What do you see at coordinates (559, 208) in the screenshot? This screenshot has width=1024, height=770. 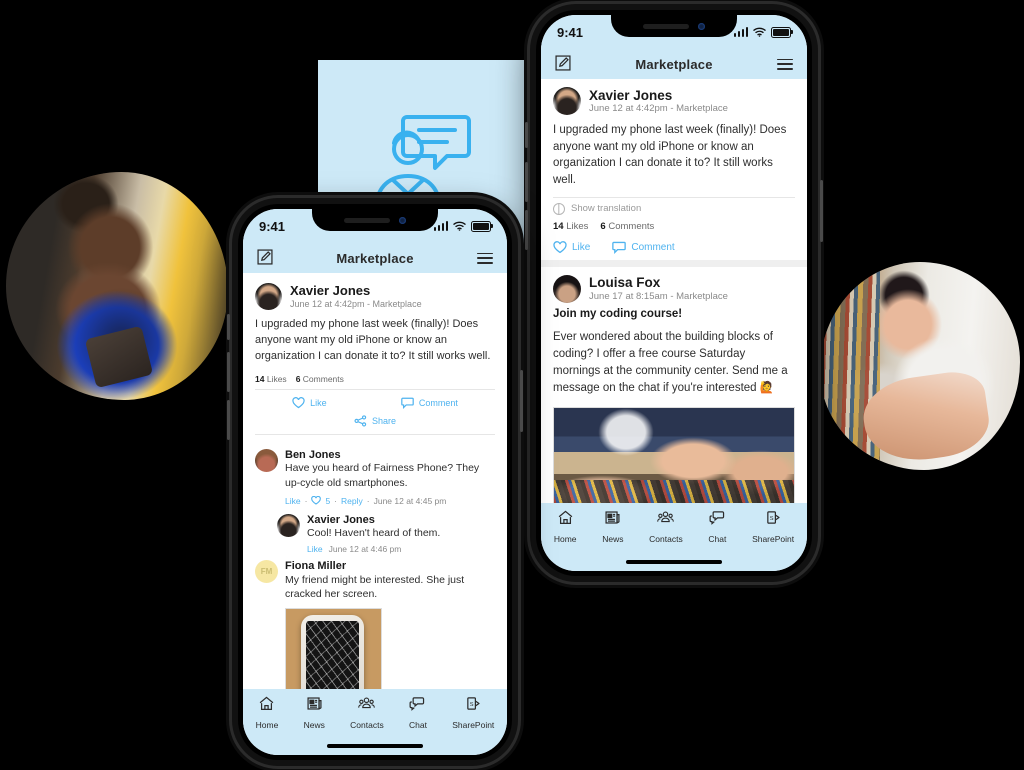 I see `globe-icon` at bounding box center [559, 208].